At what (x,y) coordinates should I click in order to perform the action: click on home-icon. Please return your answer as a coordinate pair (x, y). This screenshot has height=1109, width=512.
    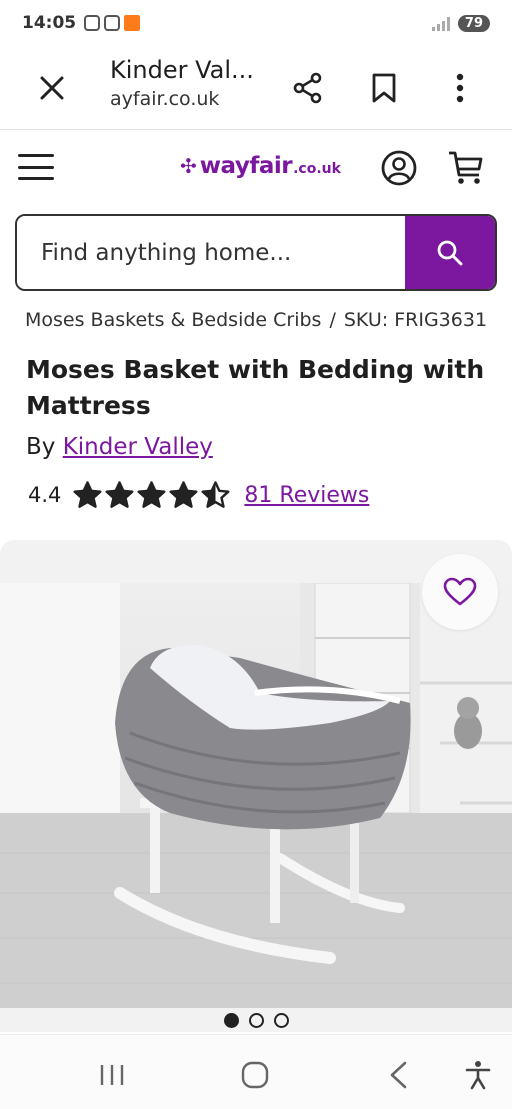
    Looking at the image, I should click on (255, 1075).